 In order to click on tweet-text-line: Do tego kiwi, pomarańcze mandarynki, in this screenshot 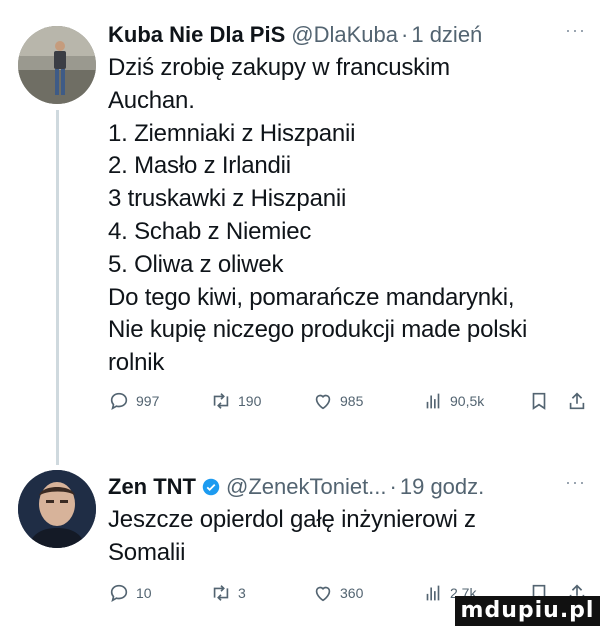, I will do `click(311, 297)`.